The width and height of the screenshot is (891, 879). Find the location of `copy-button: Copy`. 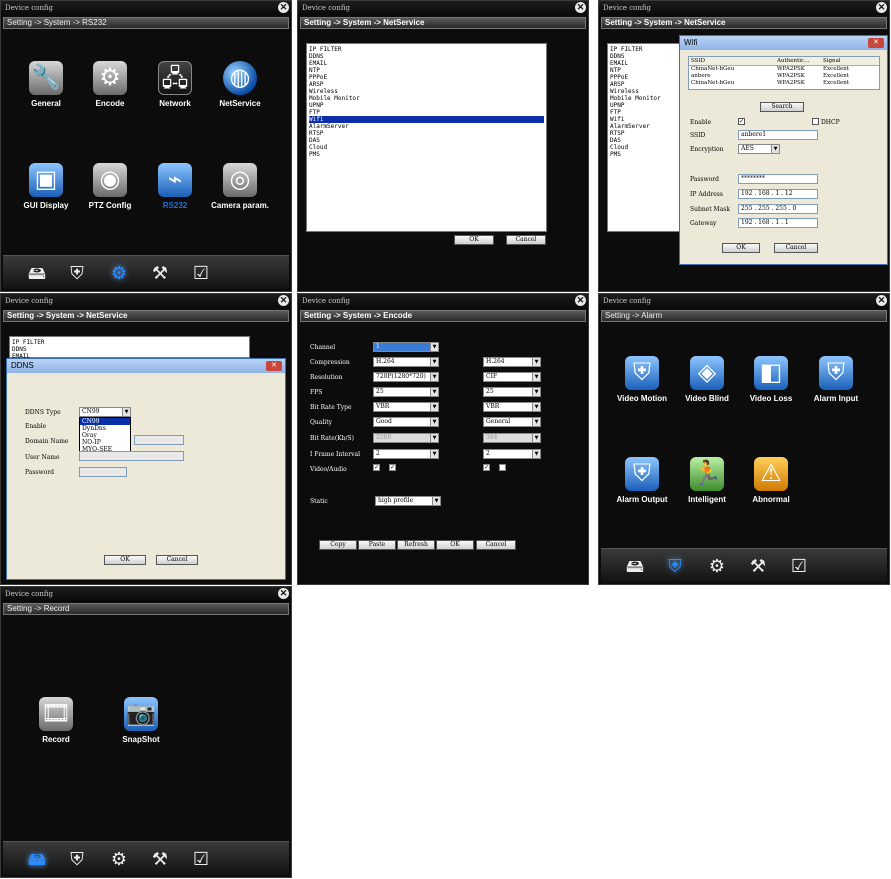

copy-button: Copy is located at coordinates (338, 545).